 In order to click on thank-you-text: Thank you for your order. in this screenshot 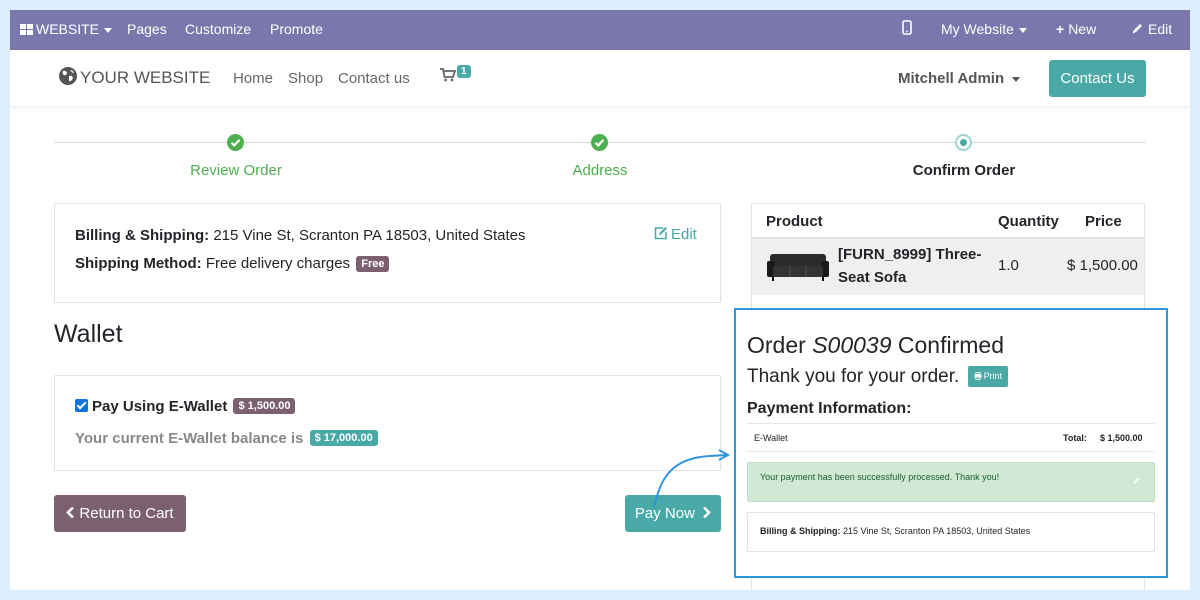, I will do `click(853, 376)`.